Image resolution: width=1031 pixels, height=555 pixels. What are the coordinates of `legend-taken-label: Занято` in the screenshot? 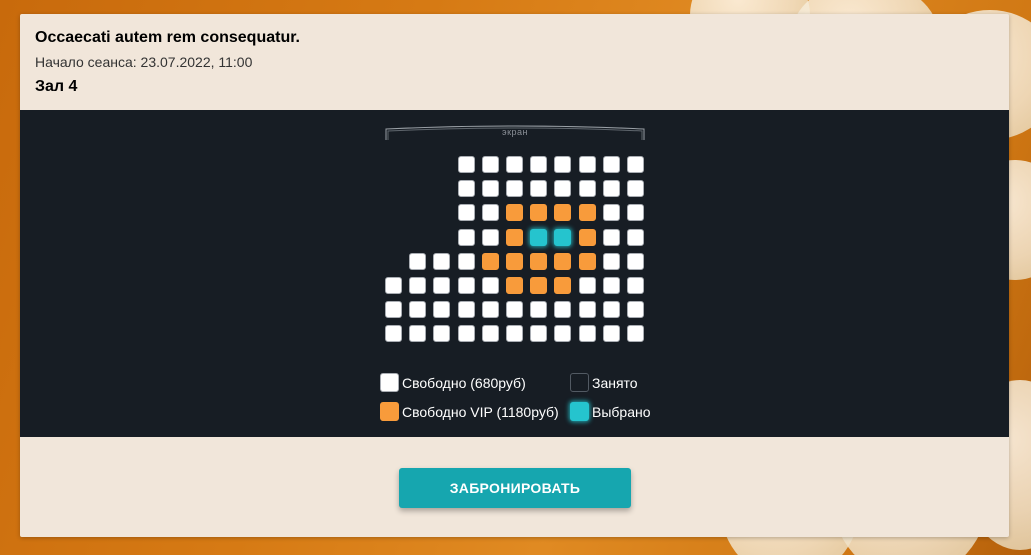 It's located at (615, 383).